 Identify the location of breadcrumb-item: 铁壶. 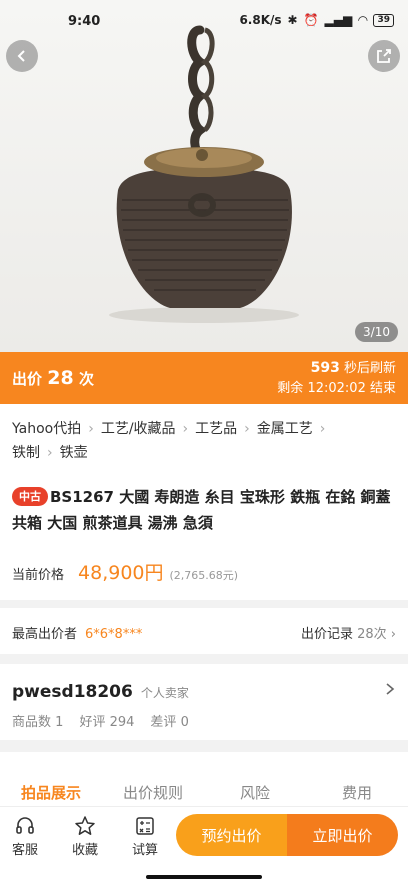
(74, 453).